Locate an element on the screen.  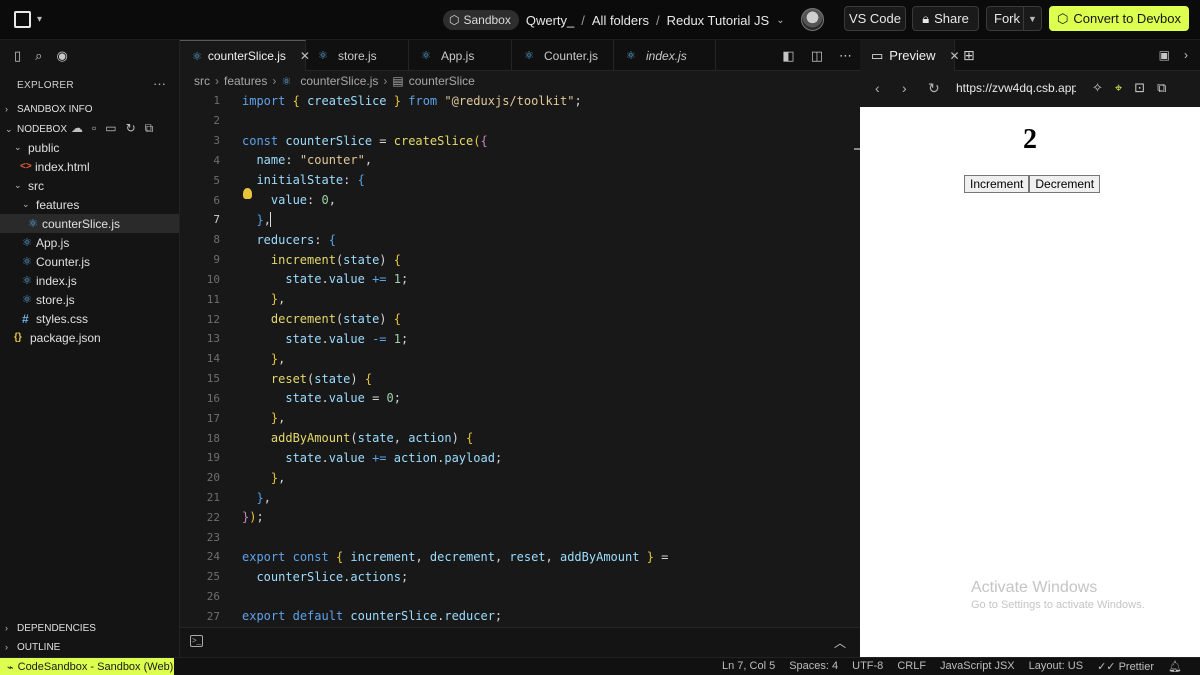
increment-button: Increment is located at coordinates (997, 184).